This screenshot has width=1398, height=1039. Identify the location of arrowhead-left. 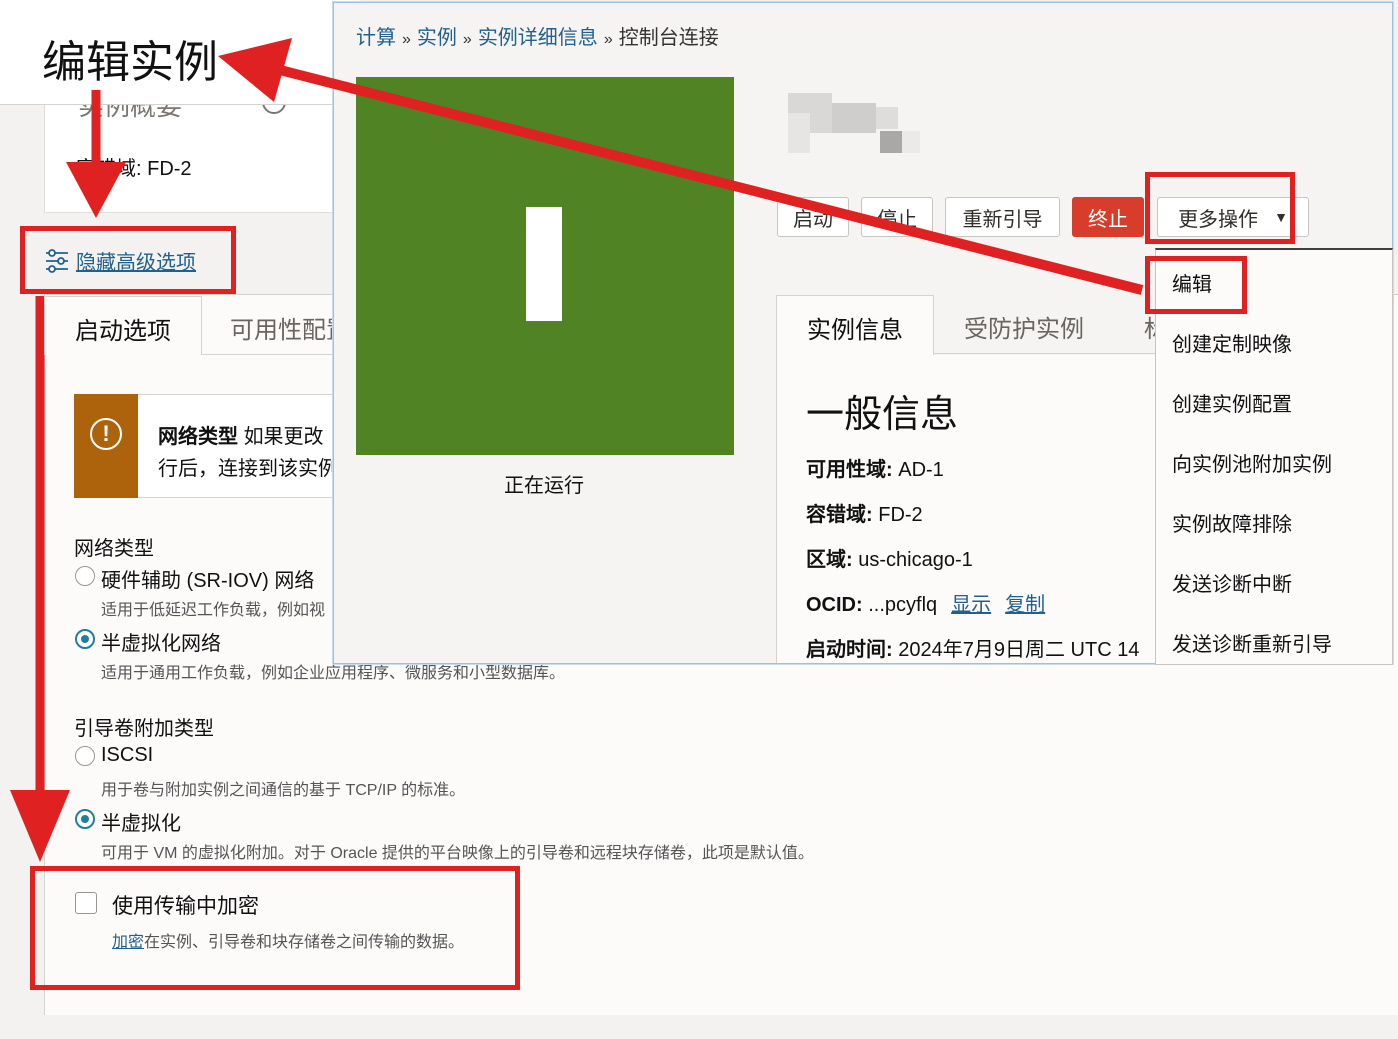
(255, 70).